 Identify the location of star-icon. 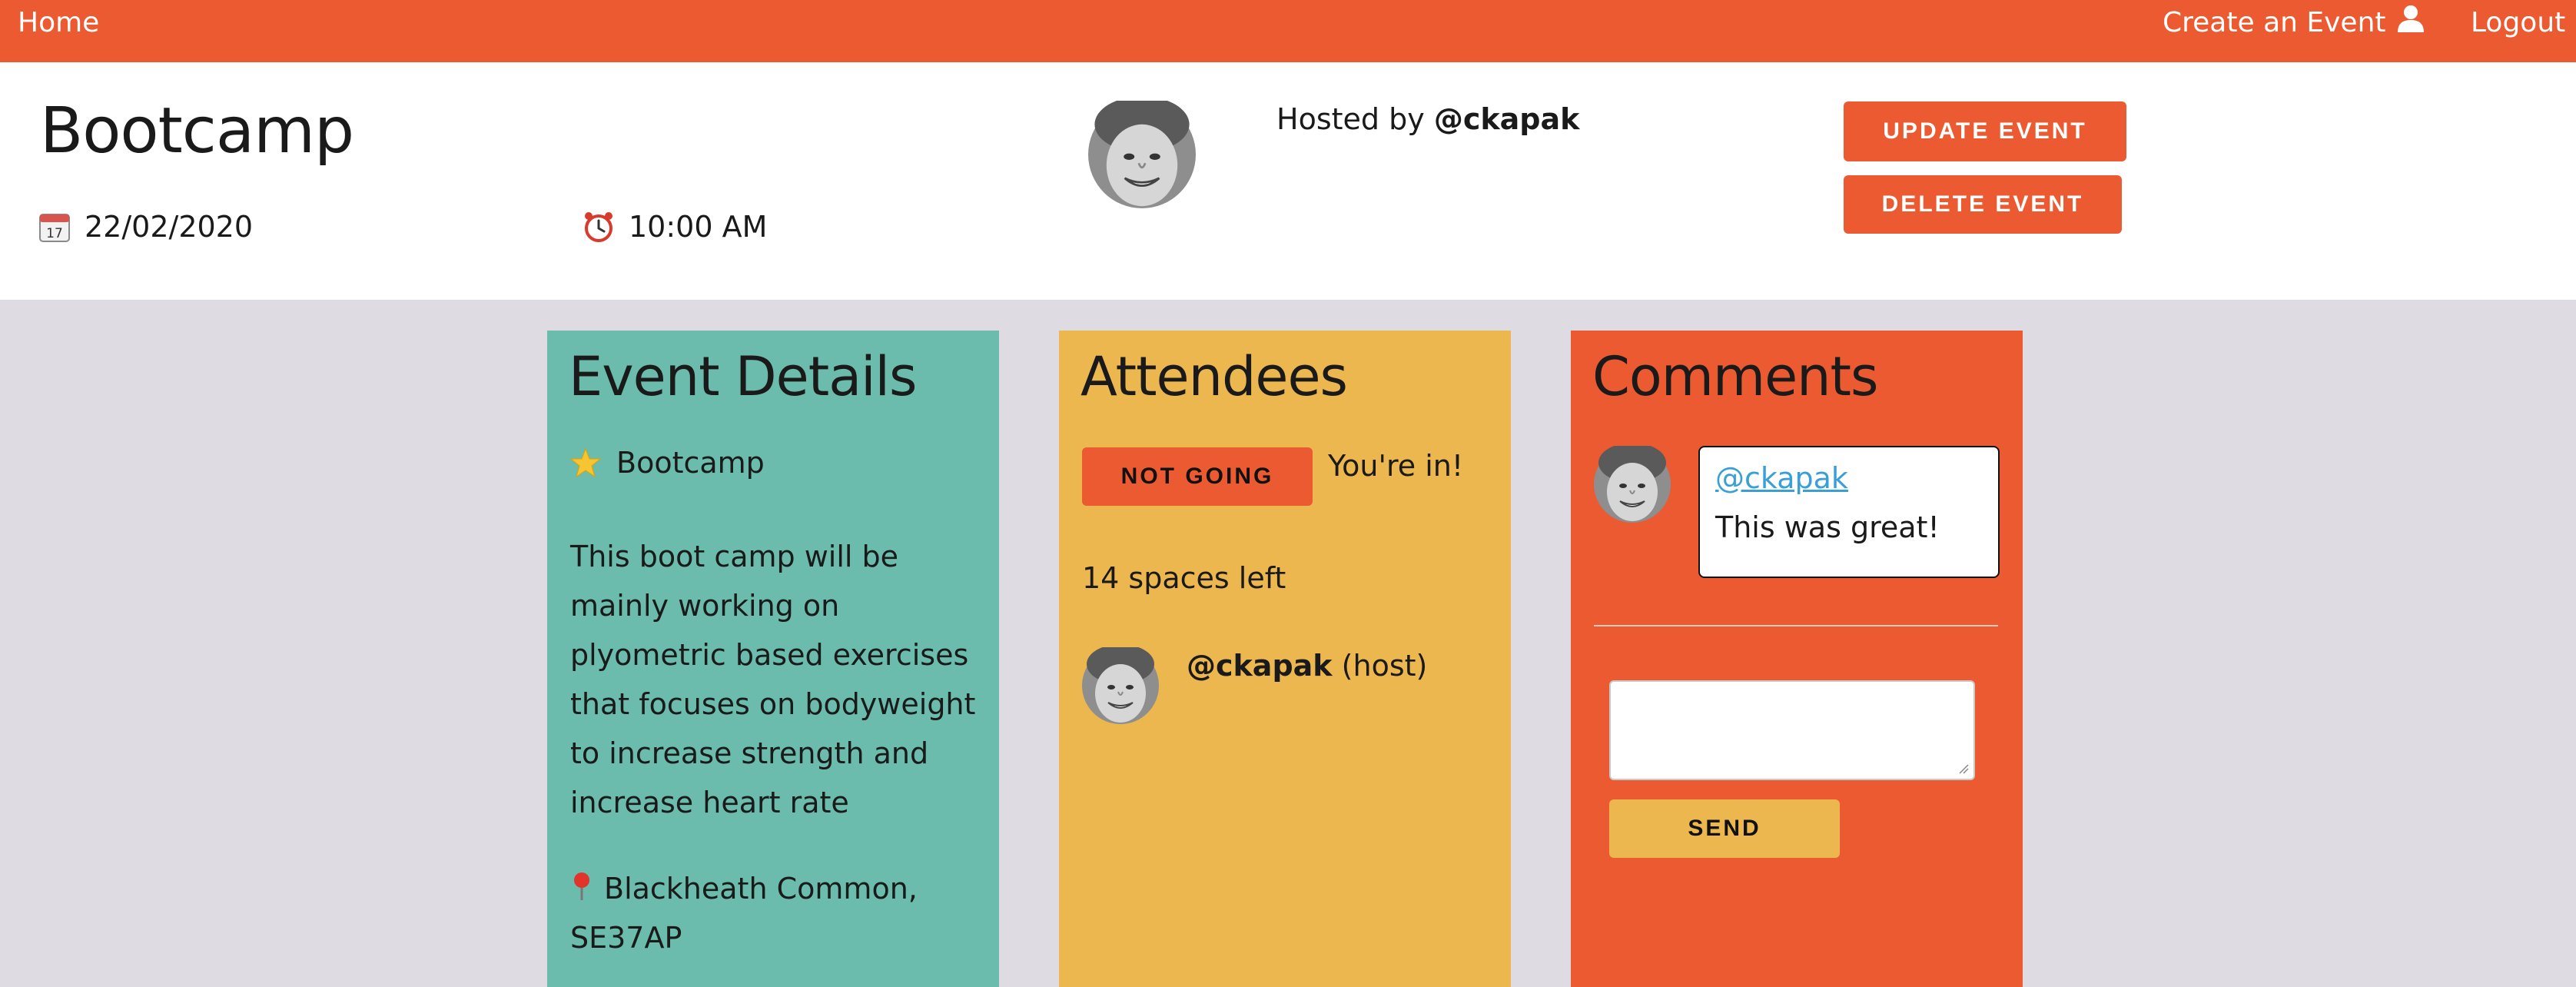
(585, 462).